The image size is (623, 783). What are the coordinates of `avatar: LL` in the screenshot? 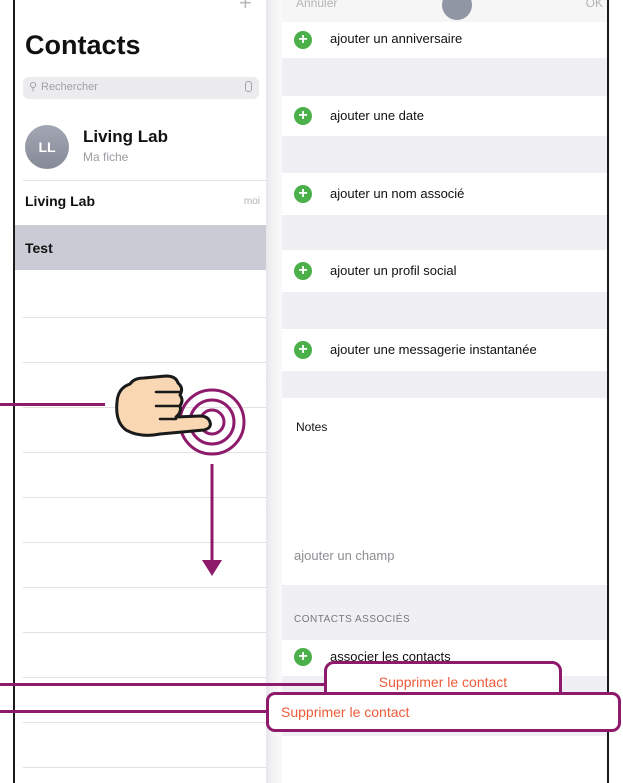 It's located at (47, 147).